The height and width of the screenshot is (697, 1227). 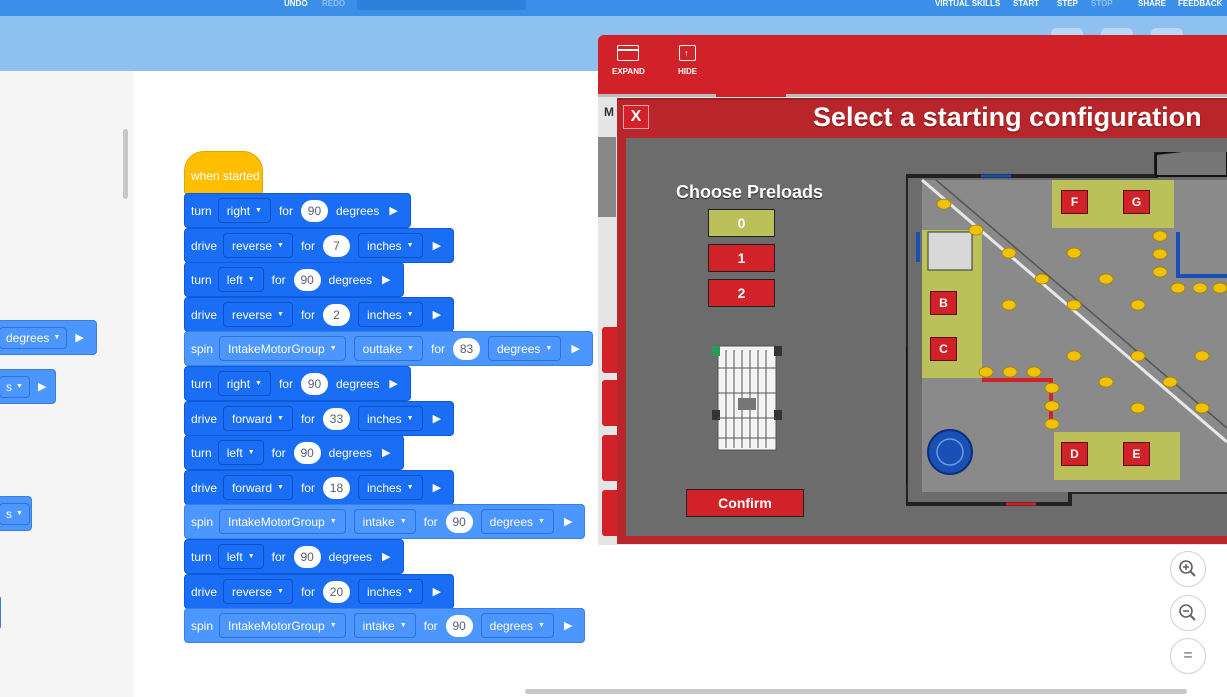 What do you see at coordinates (441, 5) in the screenshot?
I see `project-name-field` at bounding box center [441, 5].